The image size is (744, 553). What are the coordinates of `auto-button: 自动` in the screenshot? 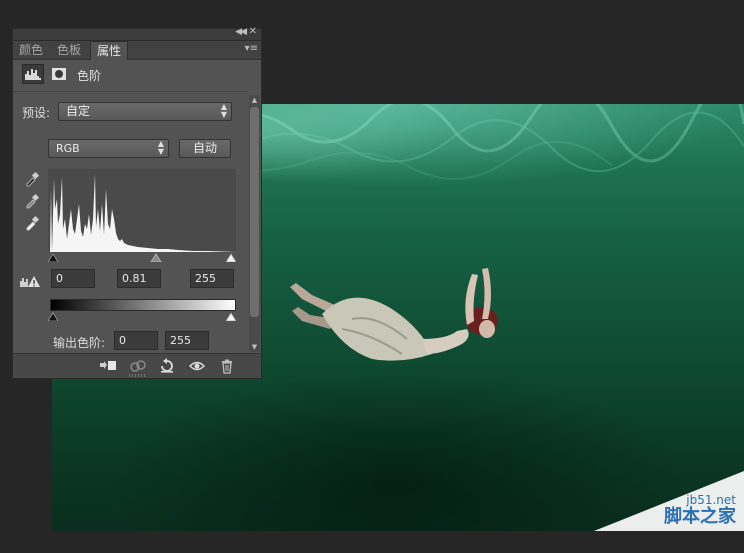 It's located at (205, 148).